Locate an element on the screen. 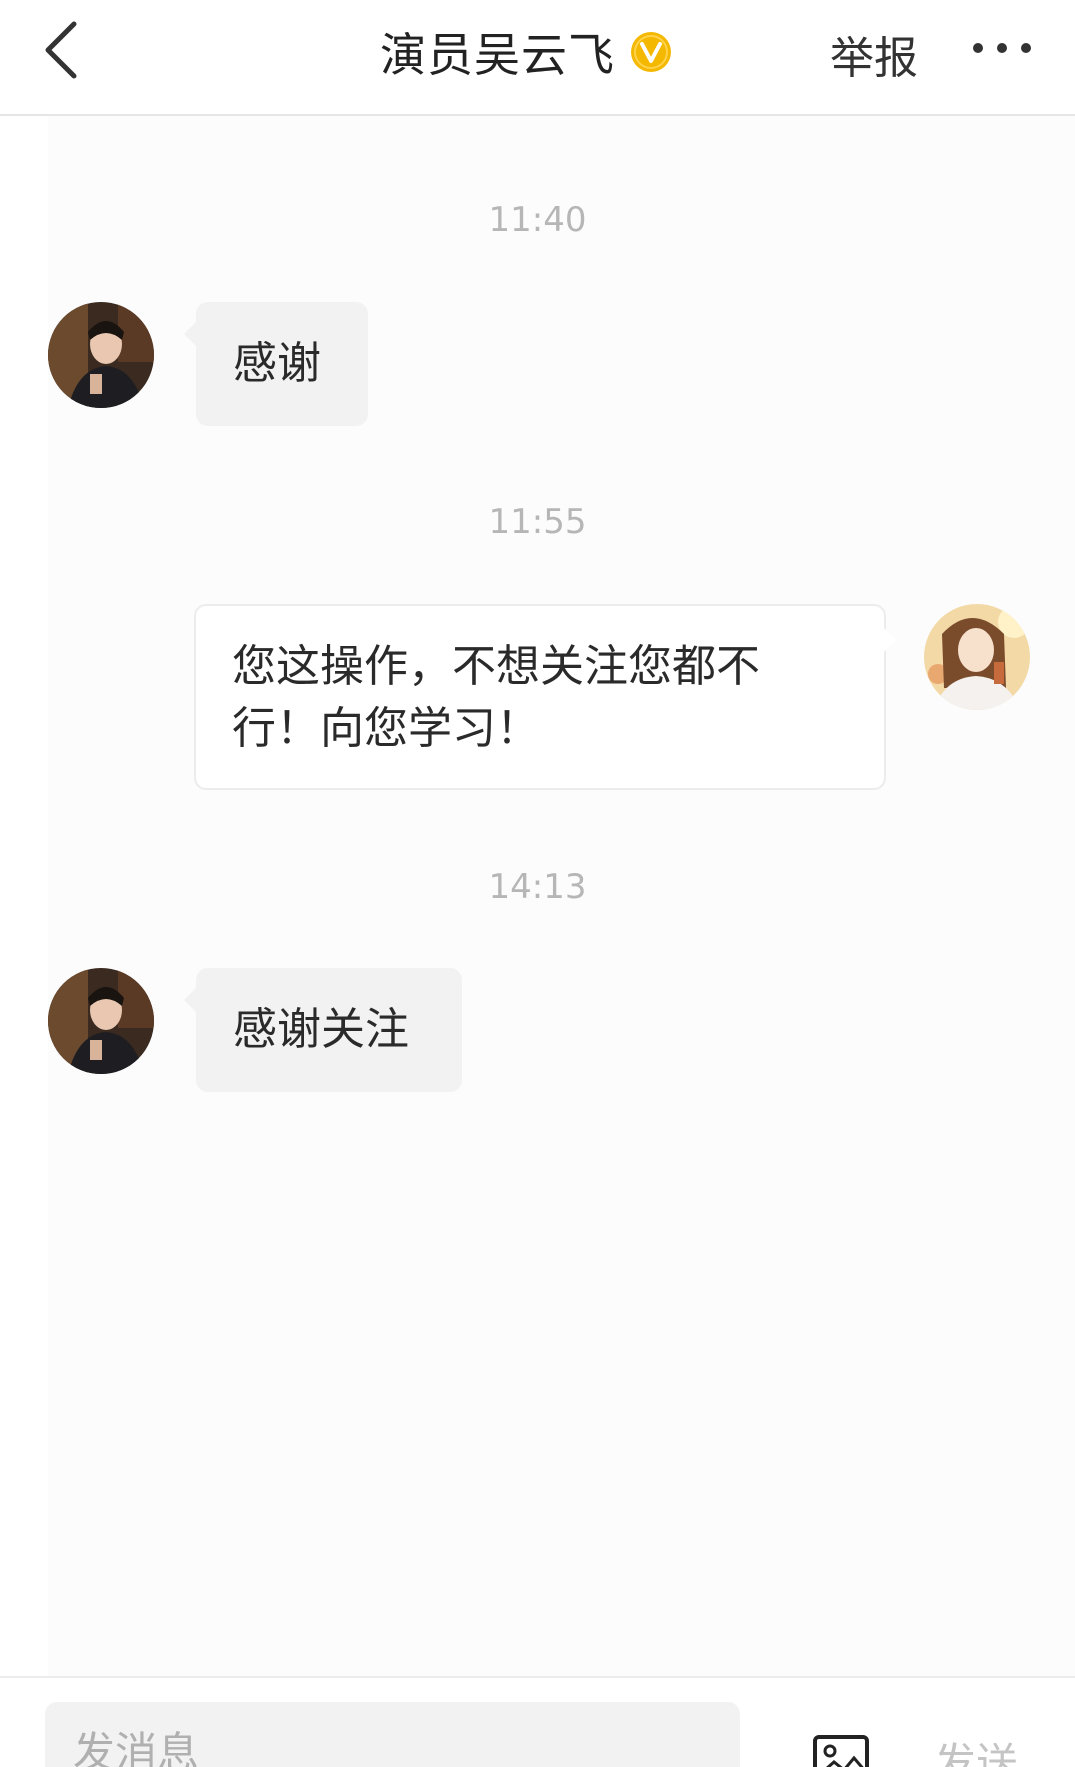 Image resolution: width=1075 pixels, height=1767 pixels. back-arrow-icon is located at coordinates (65, 50).